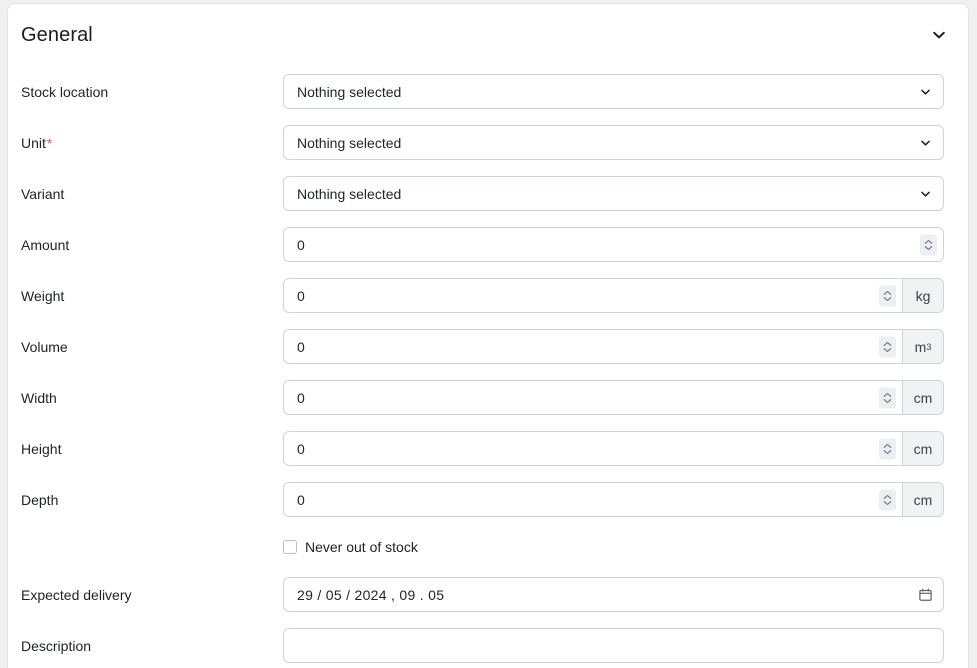  I want to click on height-unit-suffix: cm, so click(923, 448).